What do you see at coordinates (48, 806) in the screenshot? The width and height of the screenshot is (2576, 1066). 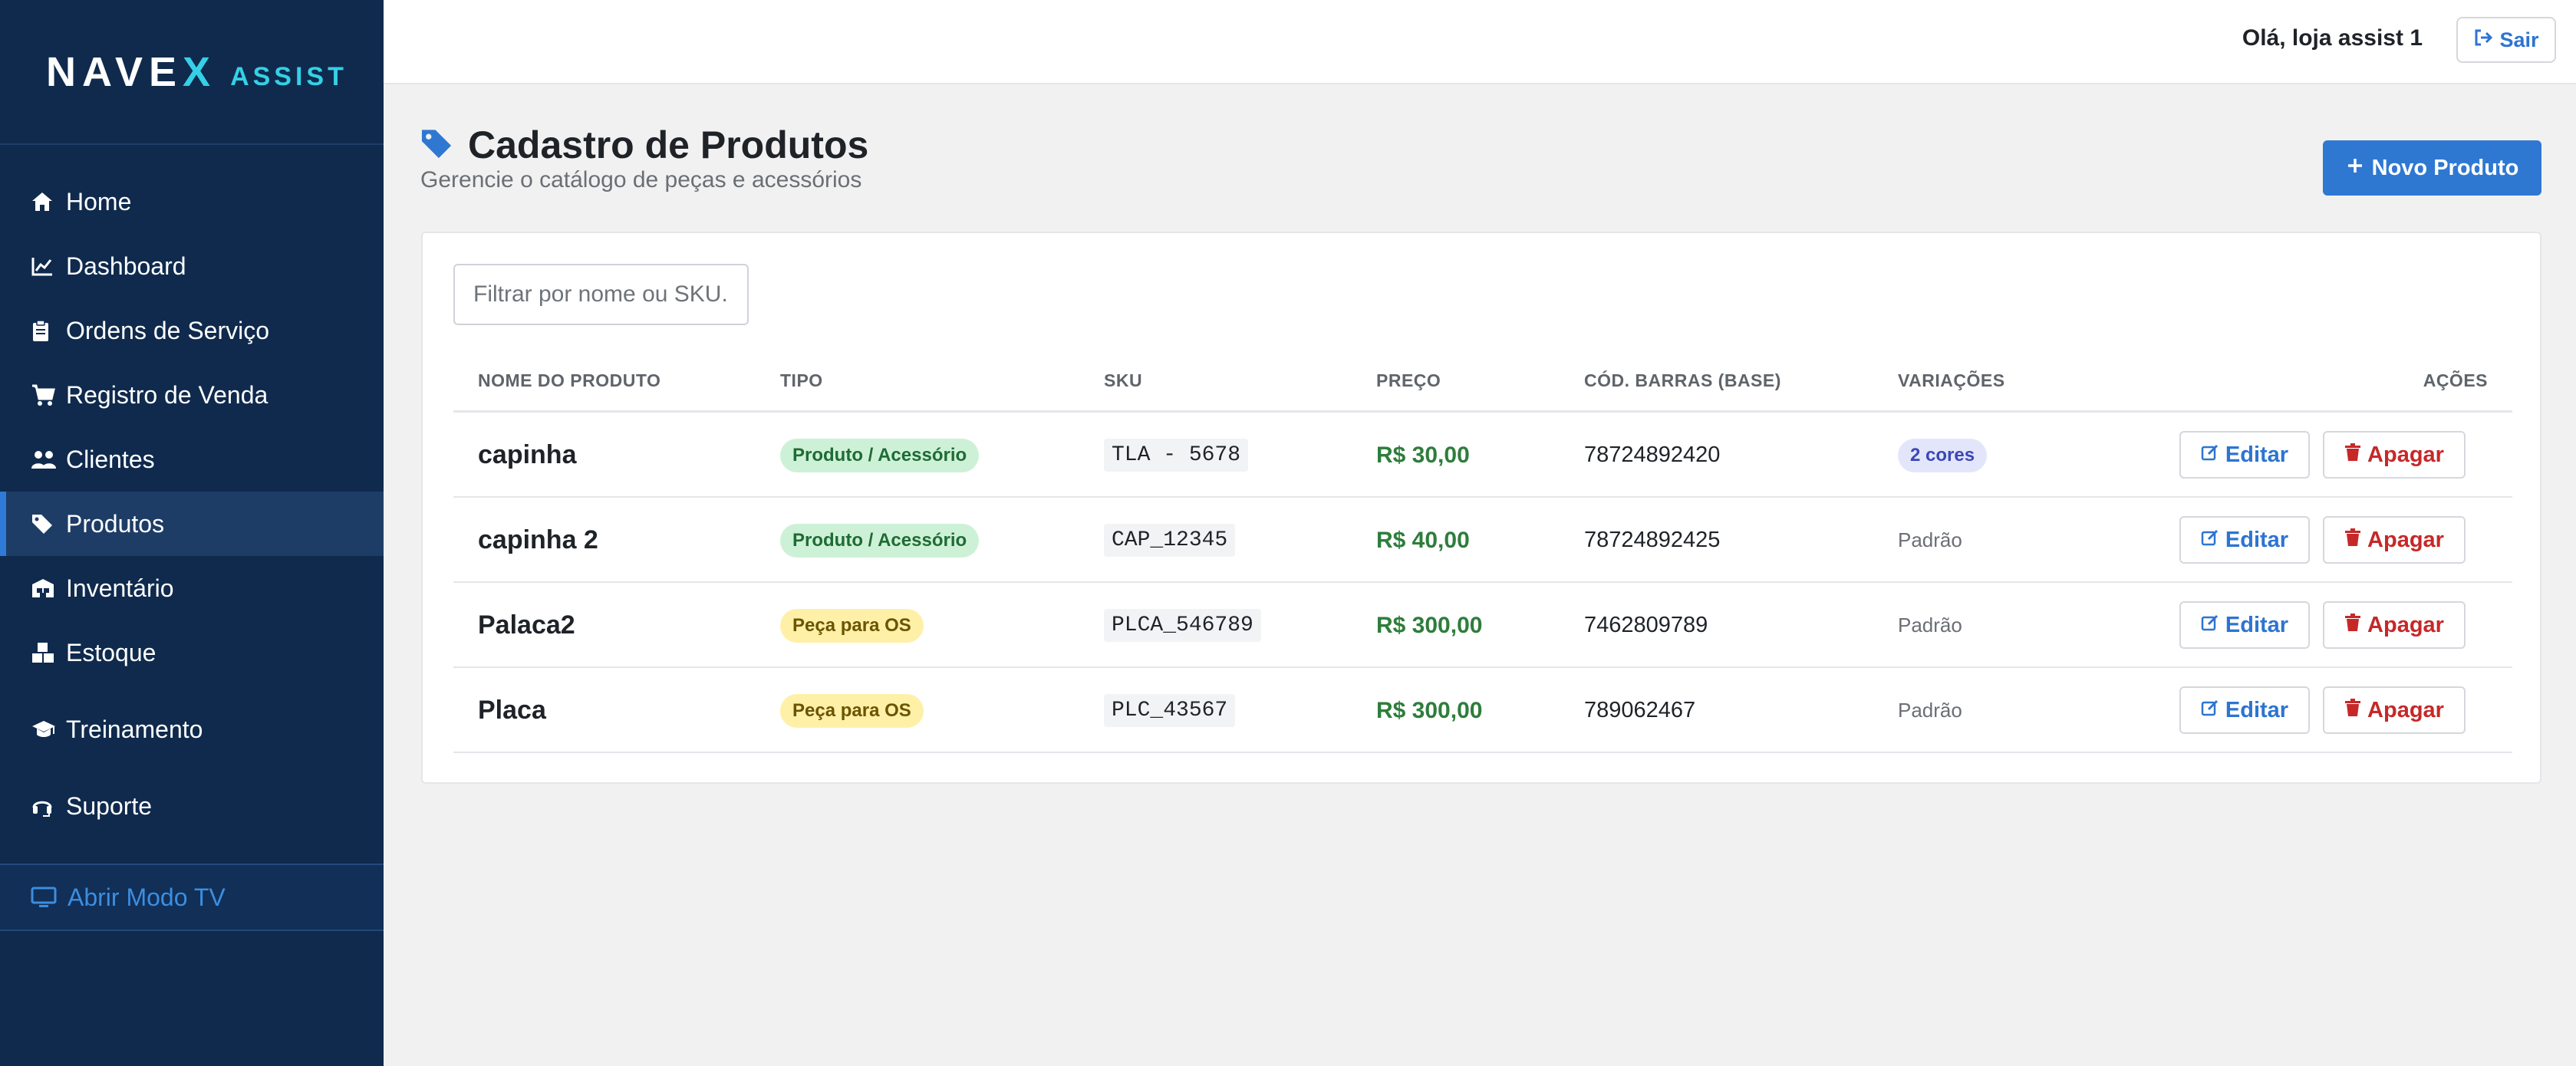 I see `headset-icon` at bounding box center [48, 806].